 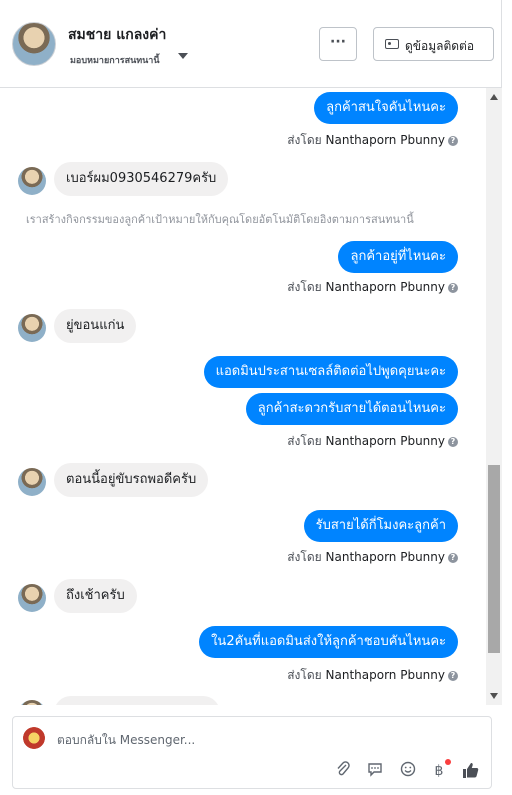 I want to click on assign-conversation-label: มอบหมายการสนทนานี้, so click(x=115, y=60).